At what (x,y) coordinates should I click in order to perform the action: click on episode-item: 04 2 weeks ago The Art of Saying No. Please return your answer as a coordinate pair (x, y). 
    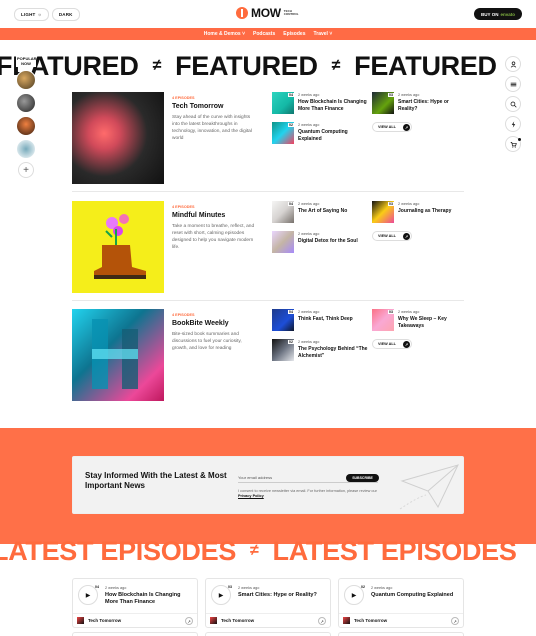
    Looking at the image, I should click on (319, 212).